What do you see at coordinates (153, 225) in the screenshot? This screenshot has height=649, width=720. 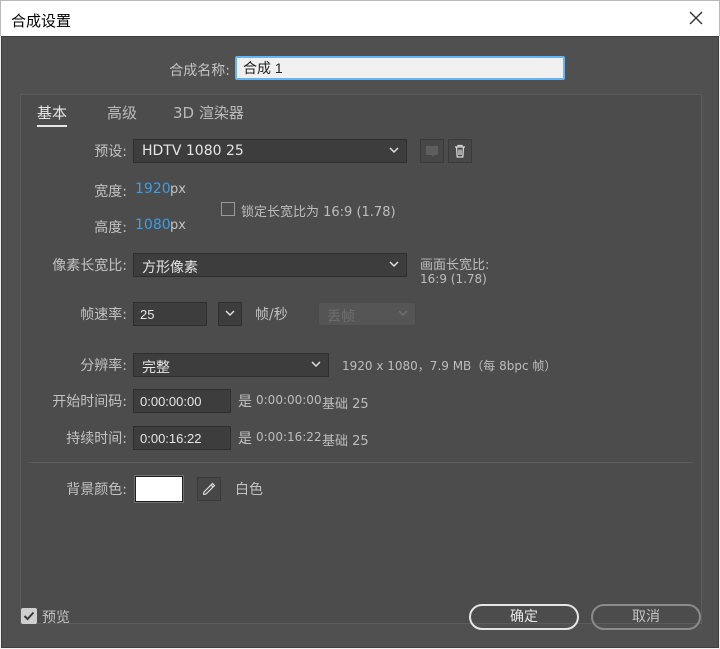 I see `height-value: 1080` at bounding box center [153, 225].